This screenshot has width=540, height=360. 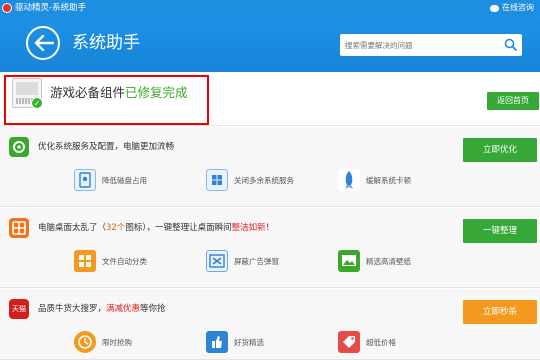 What do you see at coordinates (500, 150) in the screenshot?
I see `optimize-now-button: 立即优化` at bounding box center [500, 150].